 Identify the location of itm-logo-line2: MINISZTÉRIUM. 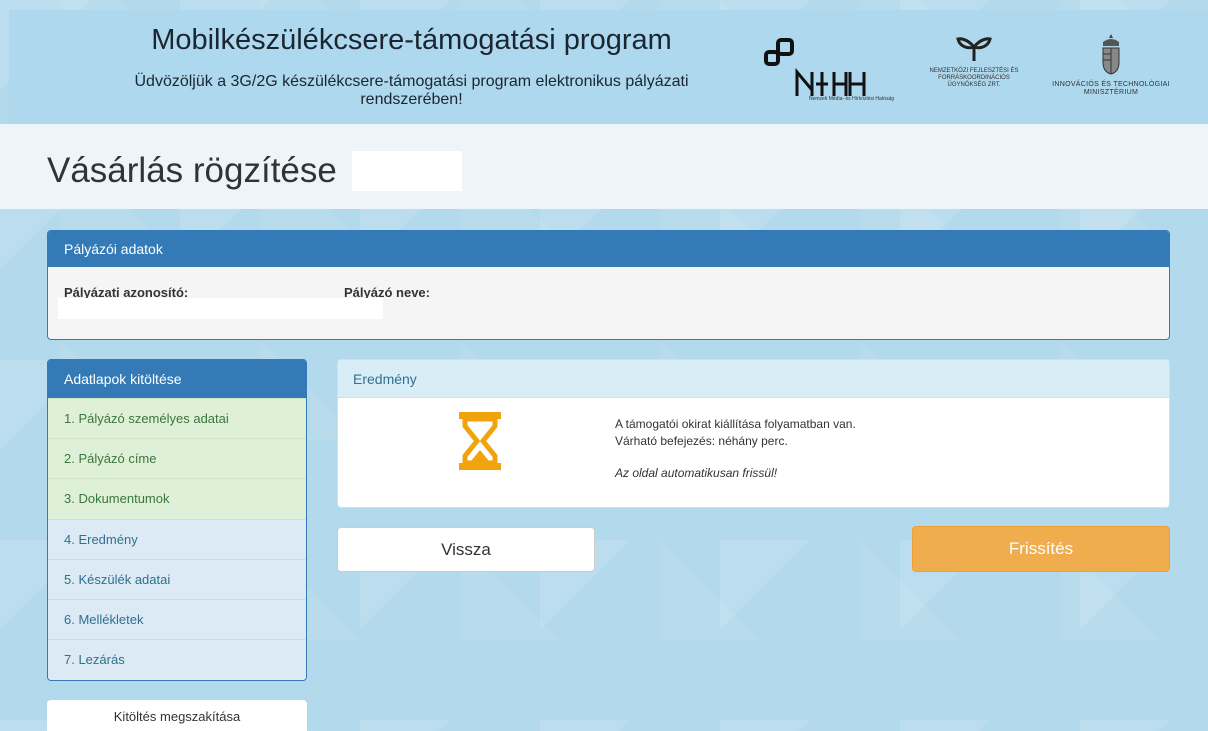
(1111, 92).